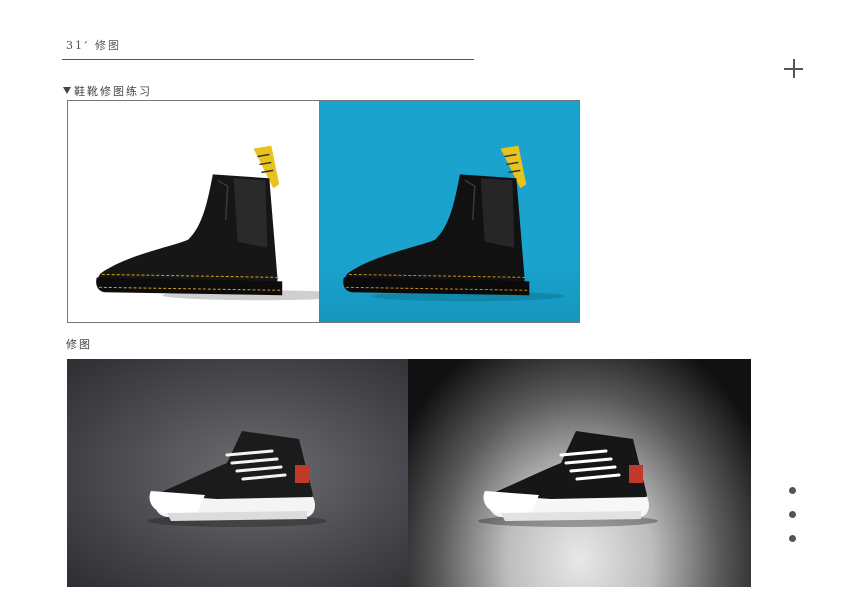 The height and width of the screenshot is (600, 849). Describe the element at coordinates (67, 90) in the screenshot. I see `triangle-down-icon` at that location.